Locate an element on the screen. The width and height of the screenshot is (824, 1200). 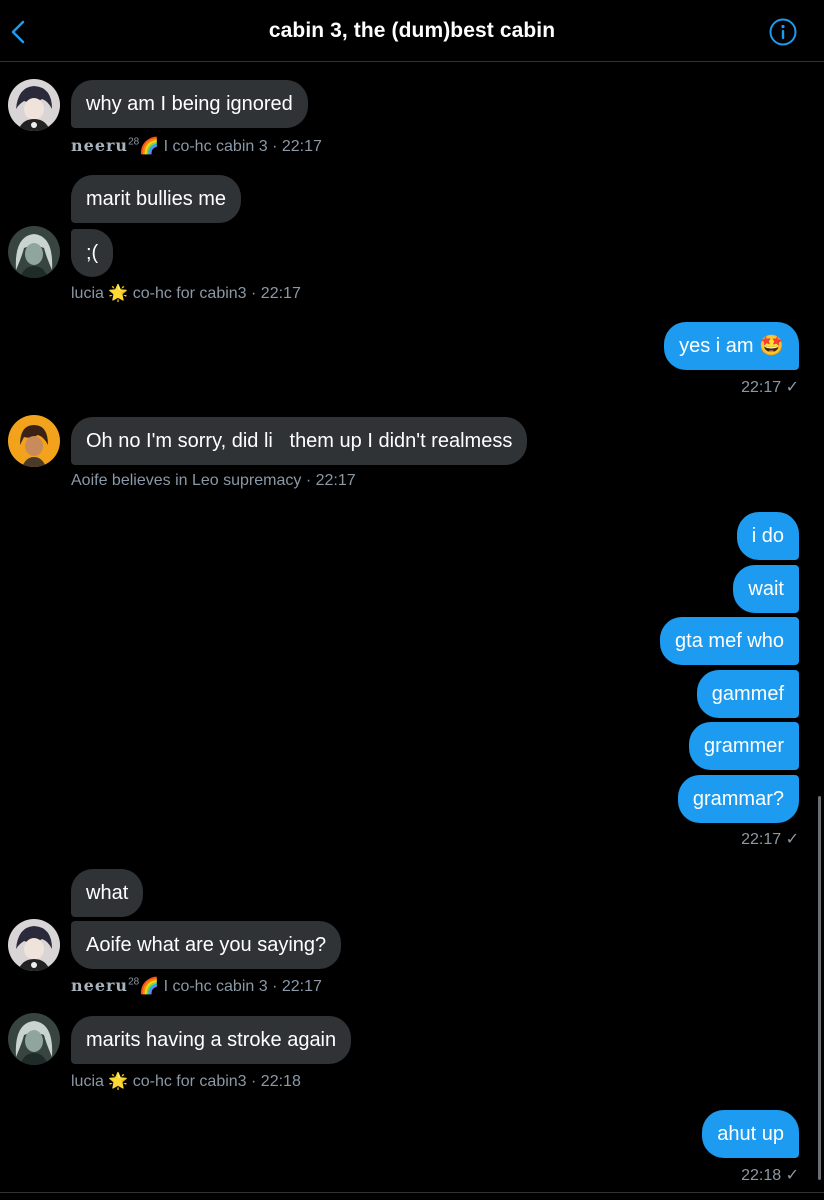
avatar-aoife-image is located at coordinates (34, 441).